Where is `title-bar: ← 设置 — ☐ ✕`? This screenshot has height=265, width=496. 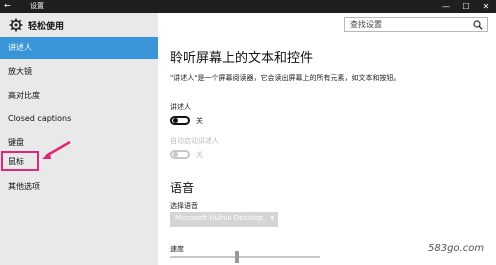 title-bar: ← 设置 — ☐ ✕ is located at coordinates (248, 6).